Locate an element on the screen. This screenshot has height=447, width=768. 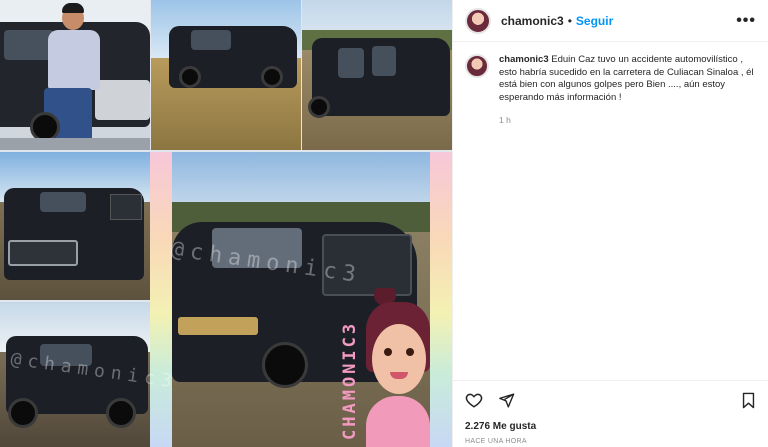
send-icon is located at coordinates (506, 400).